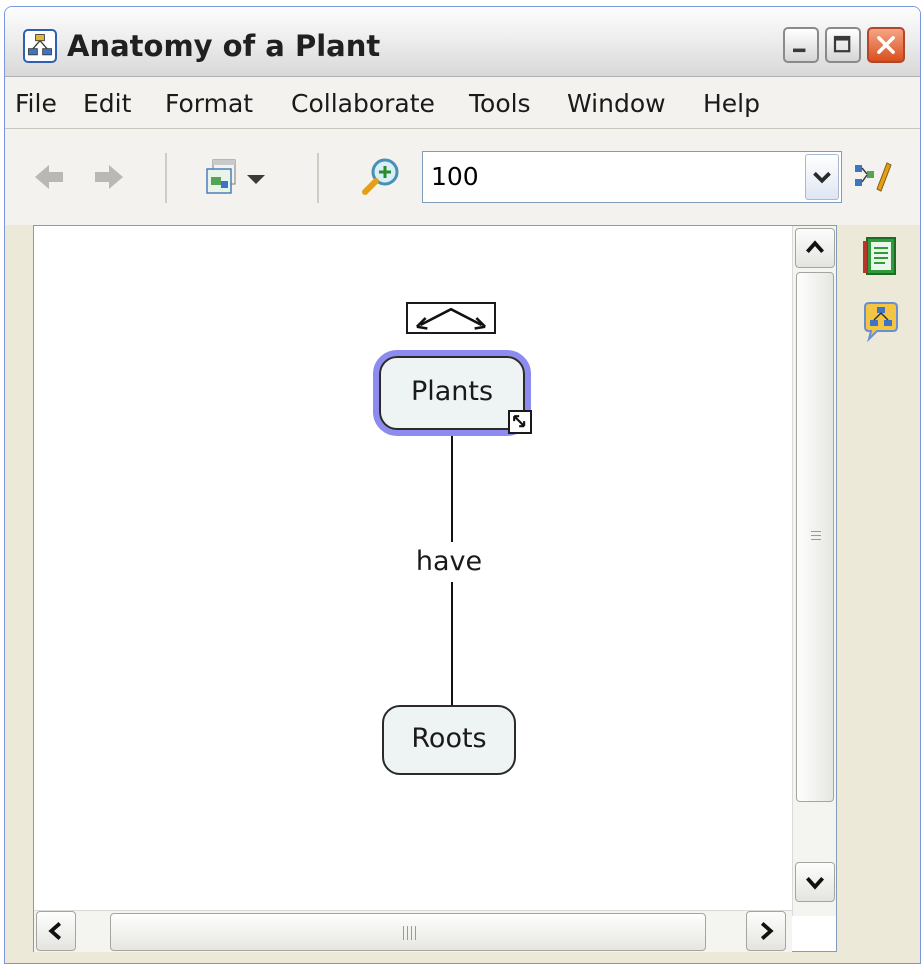 This screenshot has width=923, height=966. What do you see at coordinates (449, 562) in the screenshot?
I see `linking-phrase-have: have` at bounding box center [449, 562].